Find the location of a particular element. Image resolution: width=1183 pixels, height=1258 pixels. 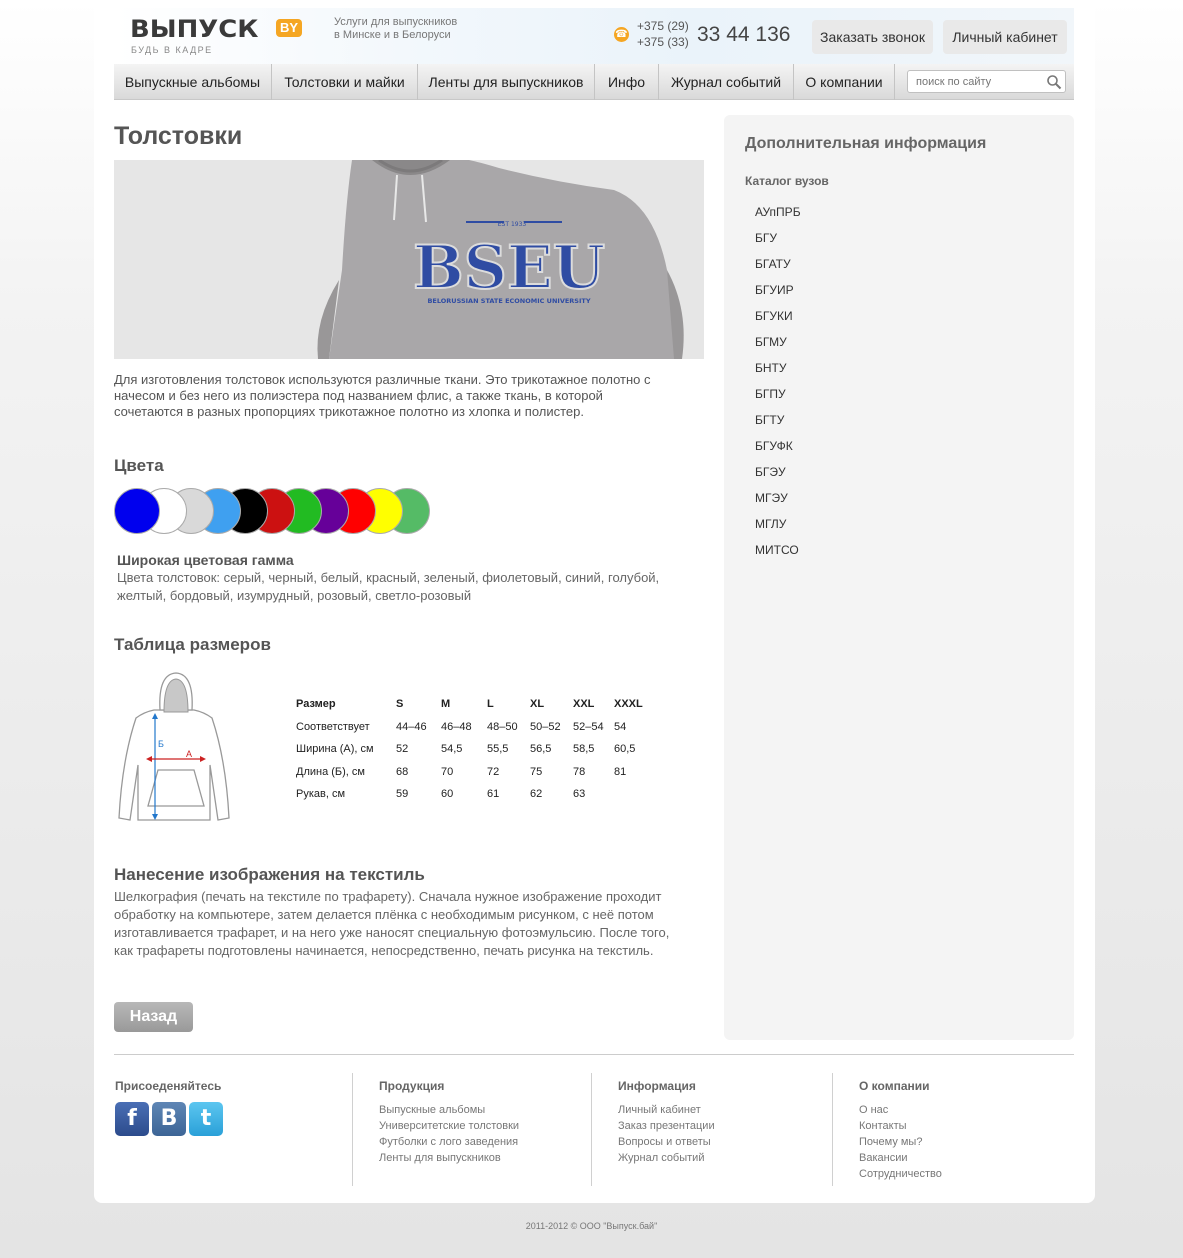

footer-products-link: Футболки с лого заведения is located at coordinates (485, 1142).